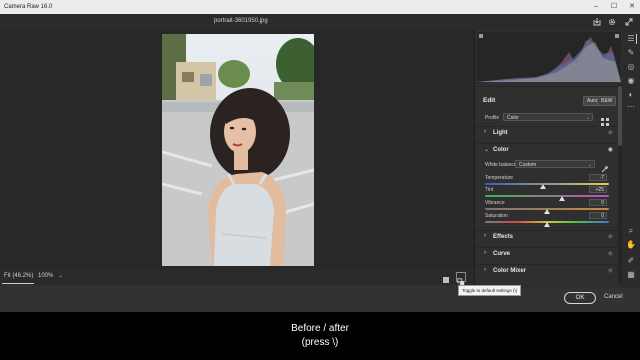 The height and width of the screenshot is (360, 640). I want to click on save-icon, so click(597, 22).